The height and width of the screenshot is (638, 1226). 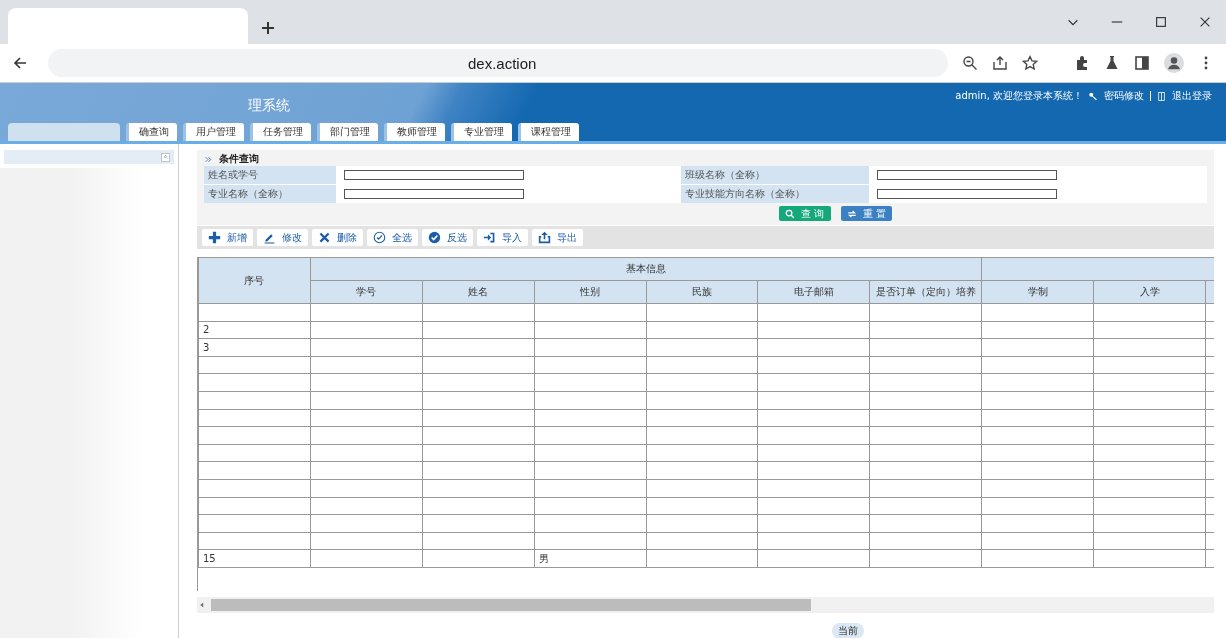 What do you see at coordinates (269, 106) in the screenshot?
I see `system-title: 理系统` at bounding box center [269, 106].